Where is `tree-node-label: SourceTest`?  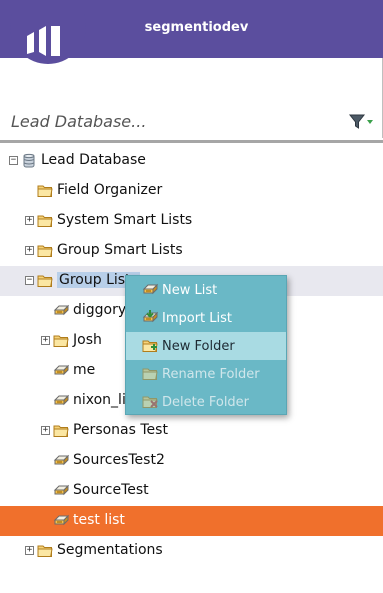
tree-node-label: SourceTest is located at coordinates (111, 490).